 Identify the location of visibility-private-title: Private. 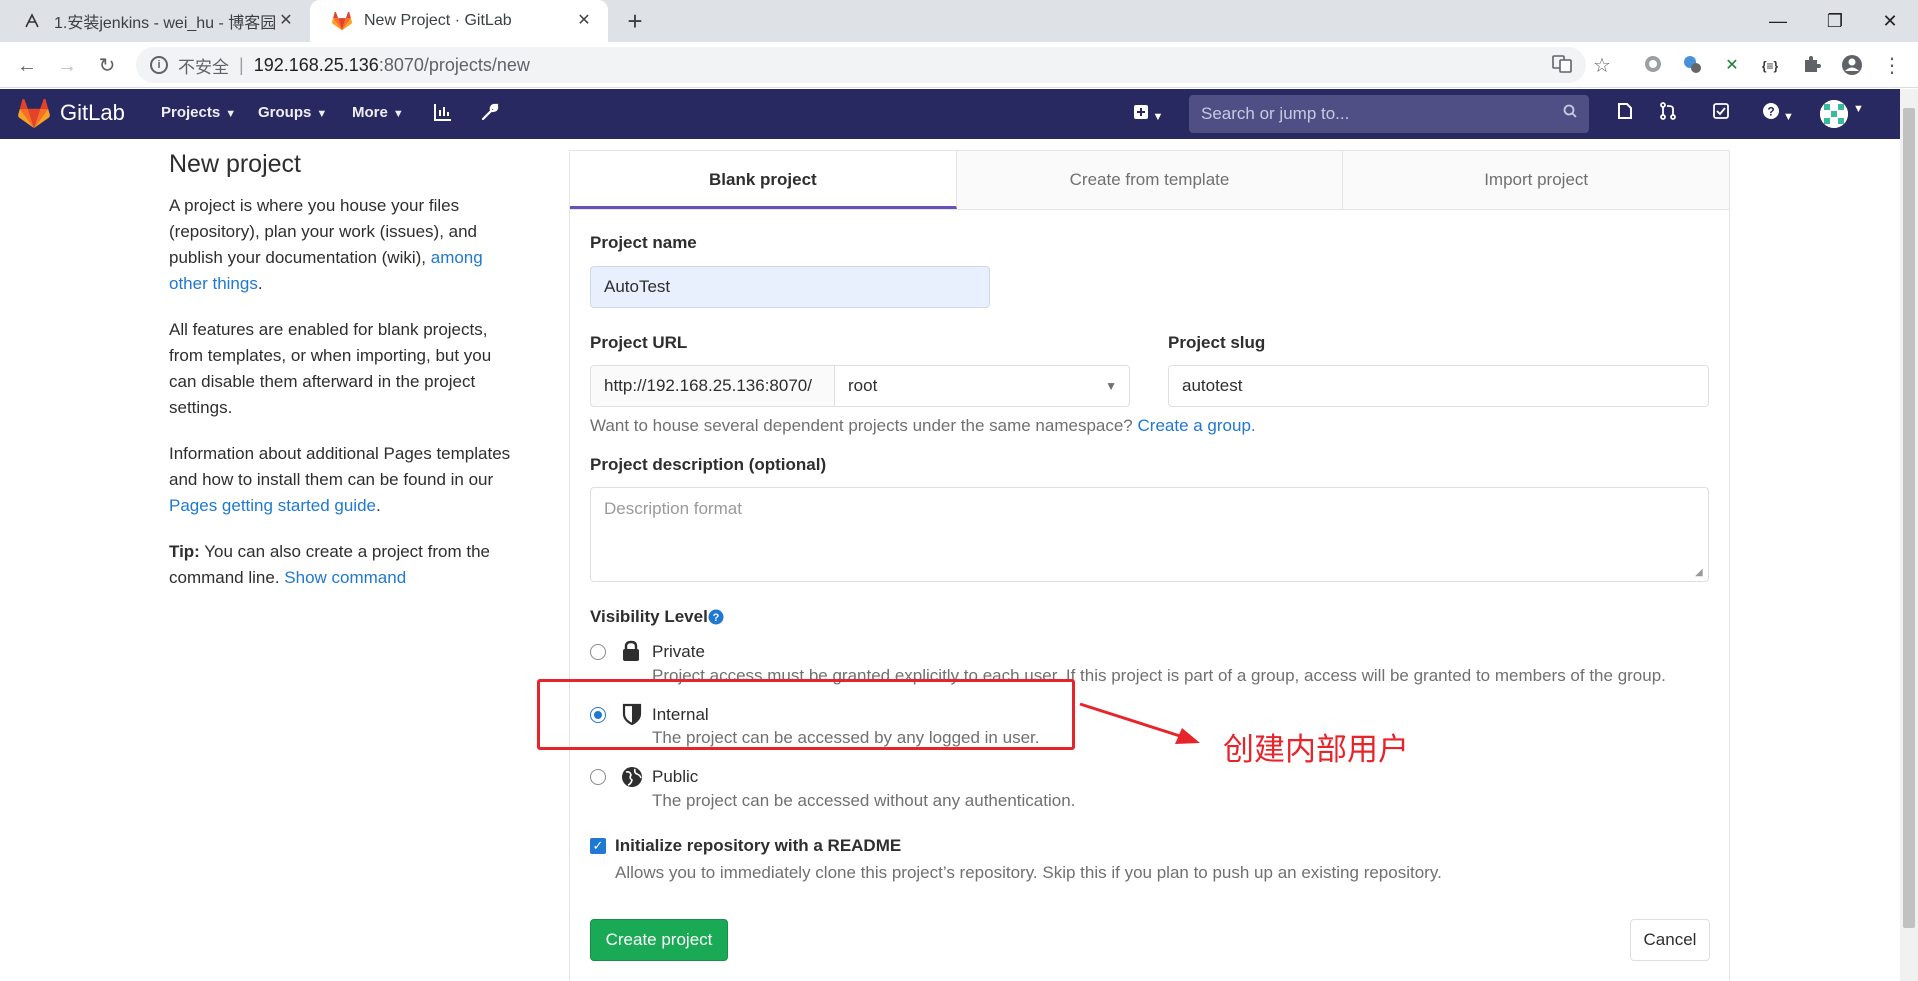
(678, 651).